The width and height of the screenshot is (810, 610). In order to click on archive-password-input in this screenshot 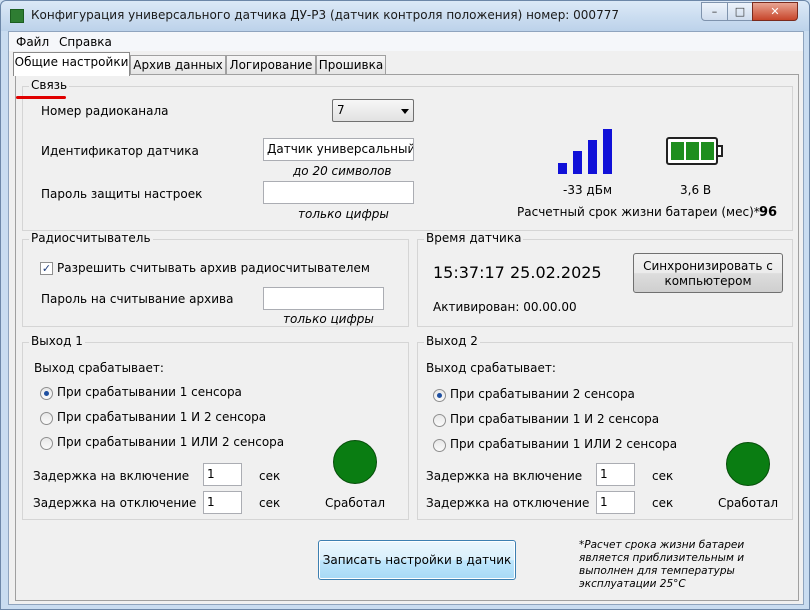, I will do `click(323, 298)`.